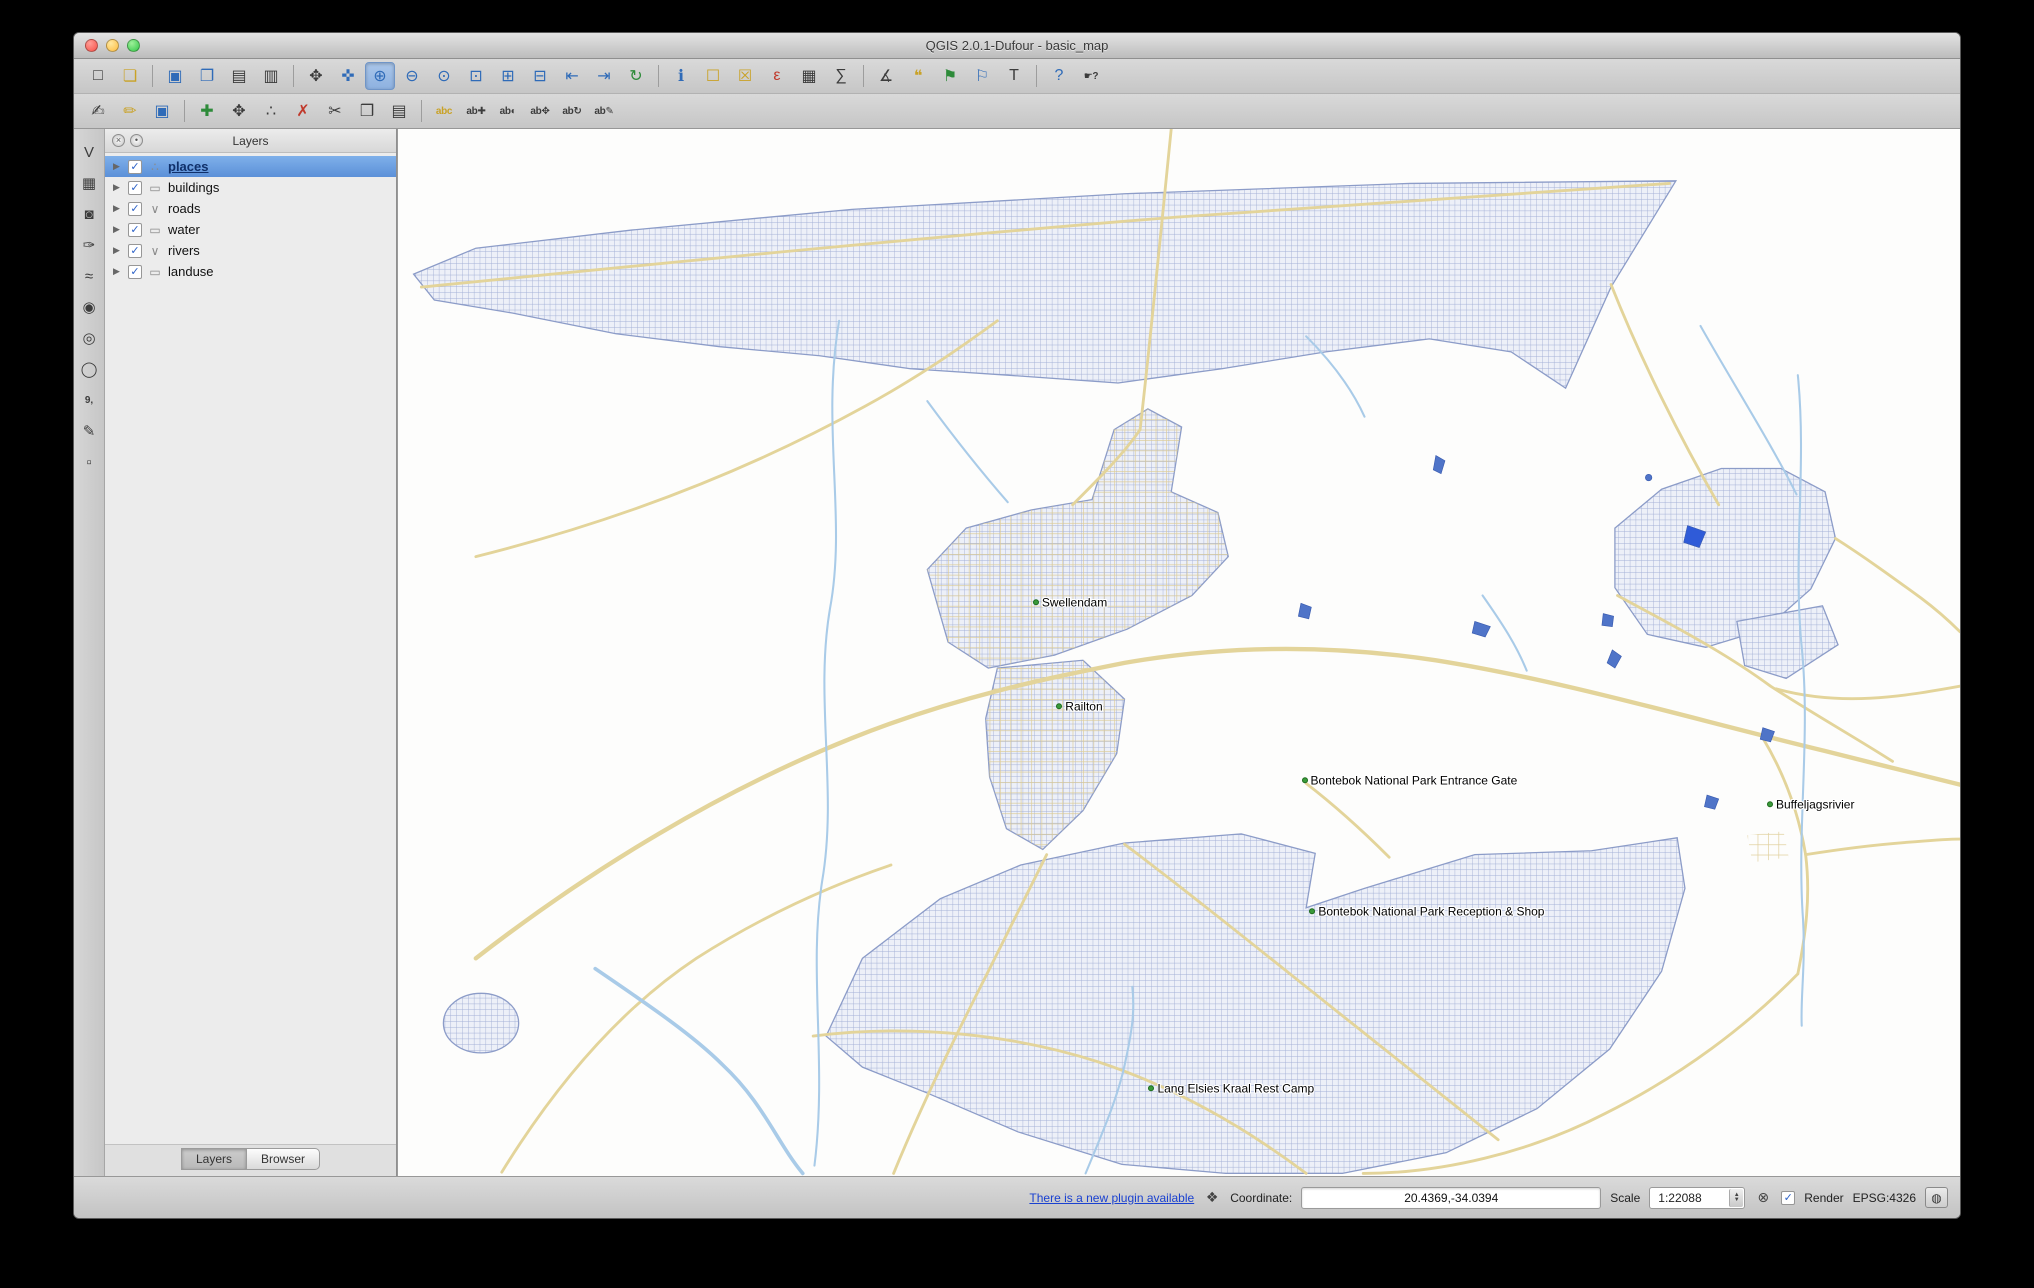 The image size is (2034, 1288). I want to click on toolbar-button-show-bookmarks: ⚐, so click(982, 76).